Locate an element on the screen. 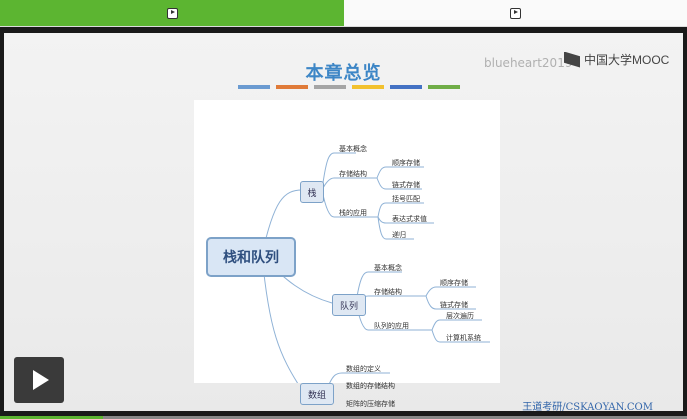 The height and width of the screenshot is (419, 687). title-color-bars is located at coordinates (349, 87).